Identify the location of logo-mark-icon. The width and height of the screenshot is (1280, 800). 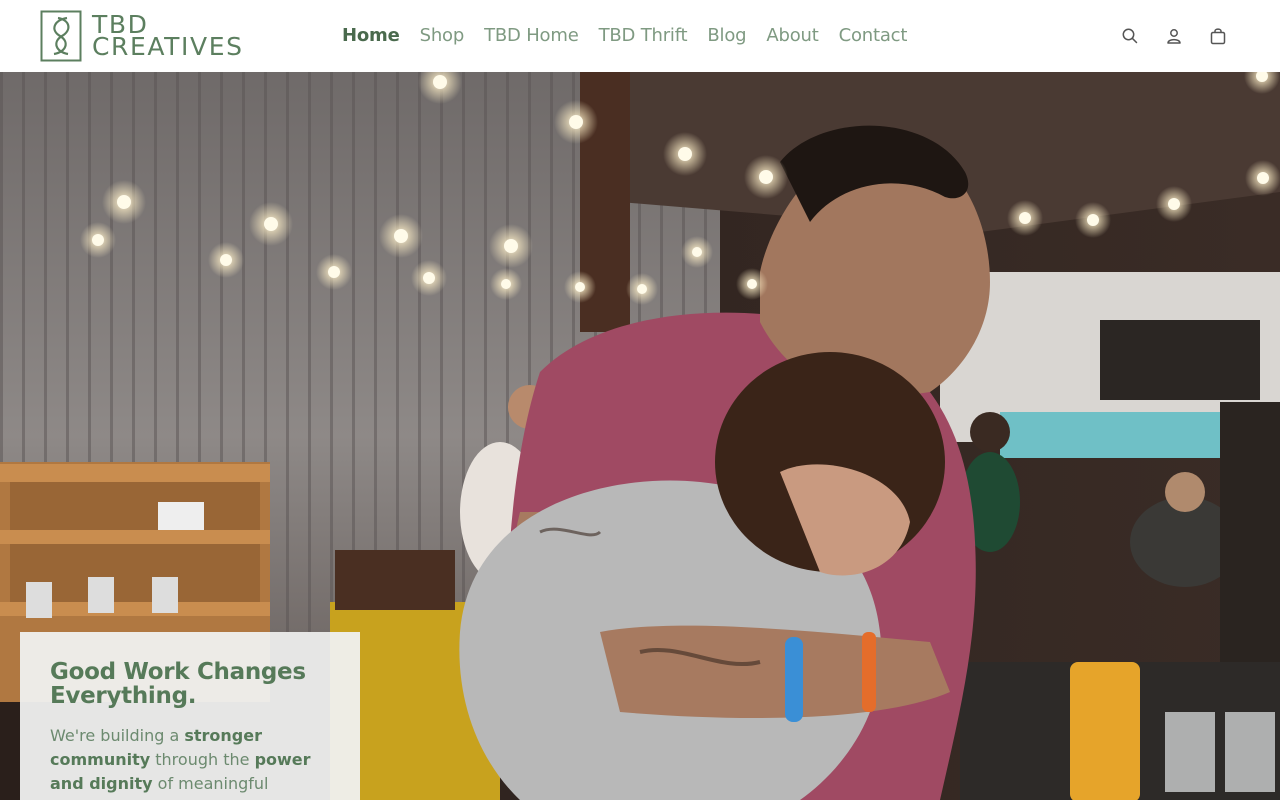
(61, 36).